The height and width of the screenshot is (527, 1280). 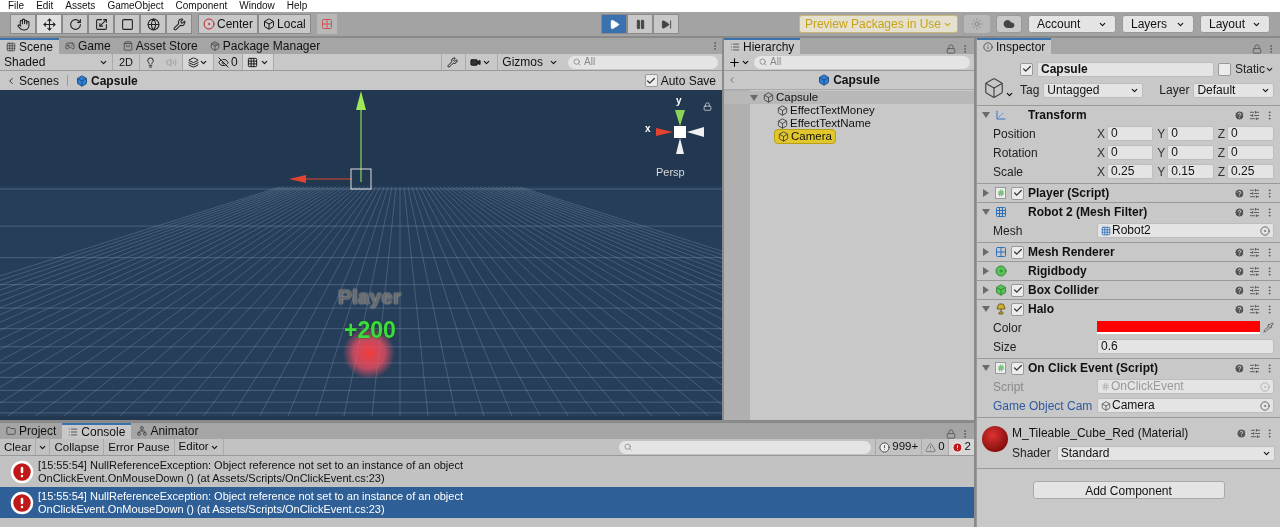 I want to click on component-title: Player (Script), so click(x=1129, y=193).